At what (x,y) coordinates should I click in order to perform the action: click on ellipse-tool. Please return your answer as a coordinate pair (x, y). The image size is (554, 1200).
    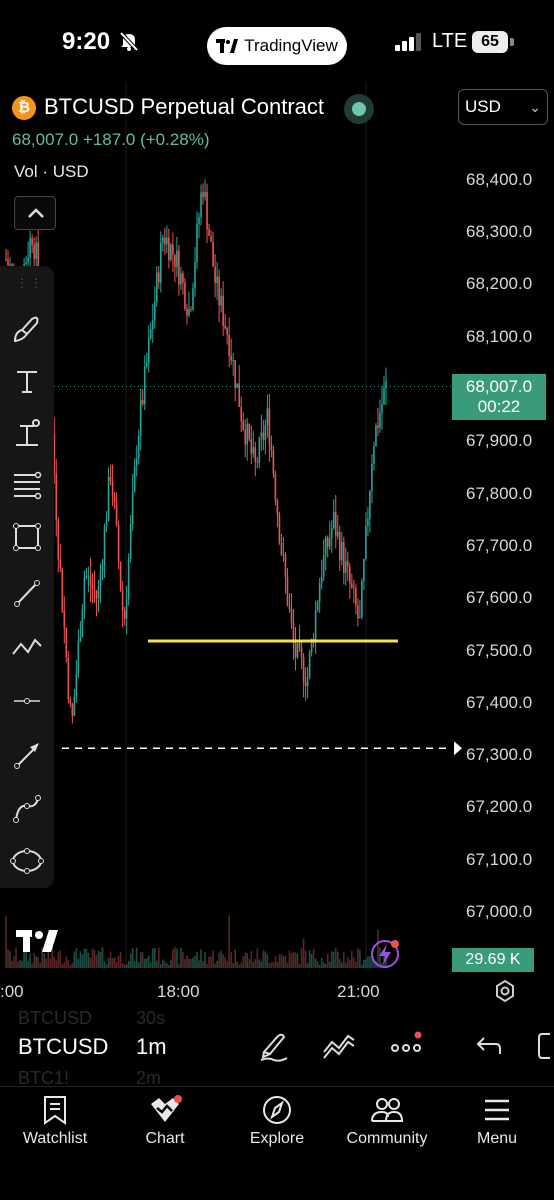
    Looking at the image, I should click on (27, 861).